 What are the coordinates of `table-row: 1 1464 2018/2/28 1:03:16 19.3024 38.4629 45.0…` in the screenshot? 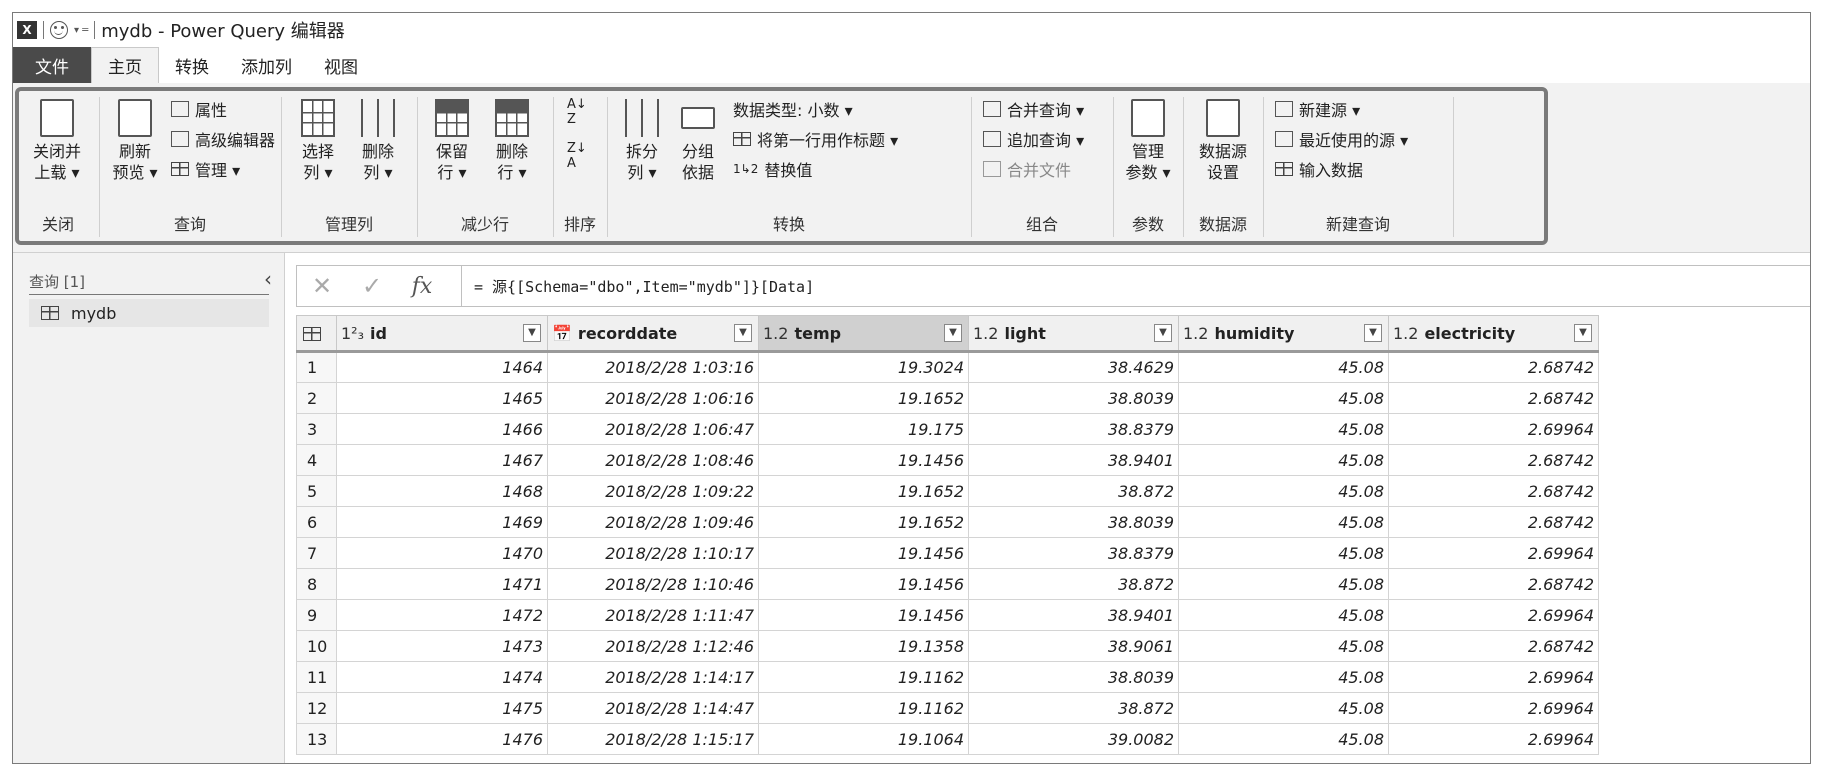 It's located at (947, 367).